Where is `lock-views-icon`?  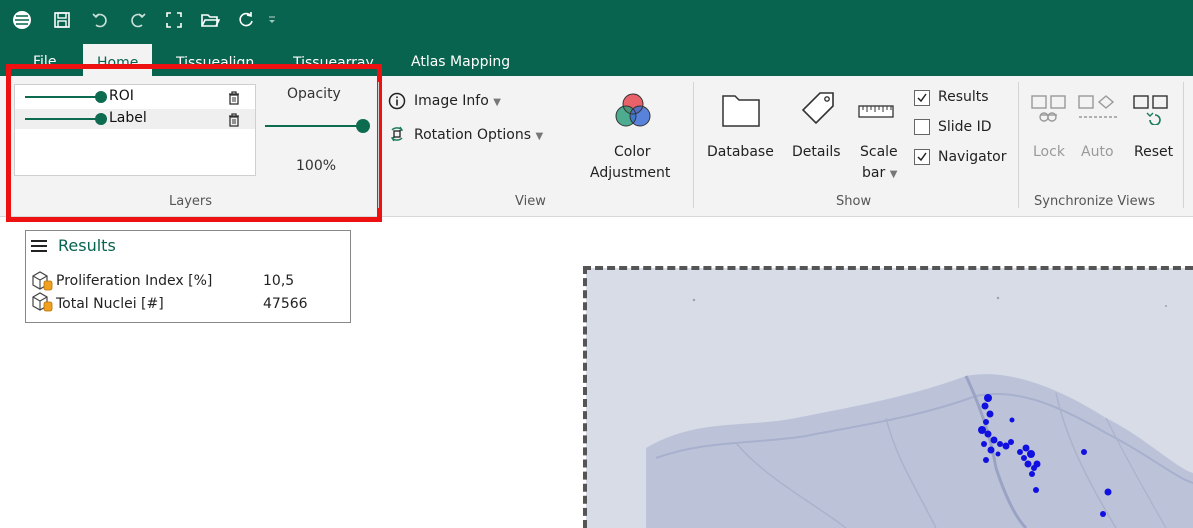
lock-views-icon is located at coordinates (1049, 112).